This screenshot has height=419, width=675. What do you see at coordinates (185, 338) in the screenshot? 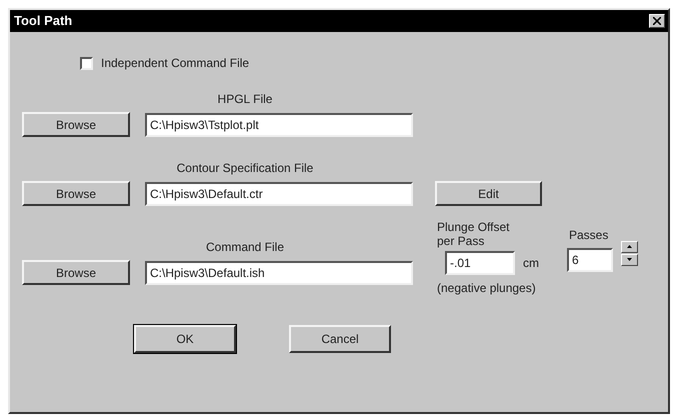
I see `dialog-button: OK` at bounding box center [185, 338].